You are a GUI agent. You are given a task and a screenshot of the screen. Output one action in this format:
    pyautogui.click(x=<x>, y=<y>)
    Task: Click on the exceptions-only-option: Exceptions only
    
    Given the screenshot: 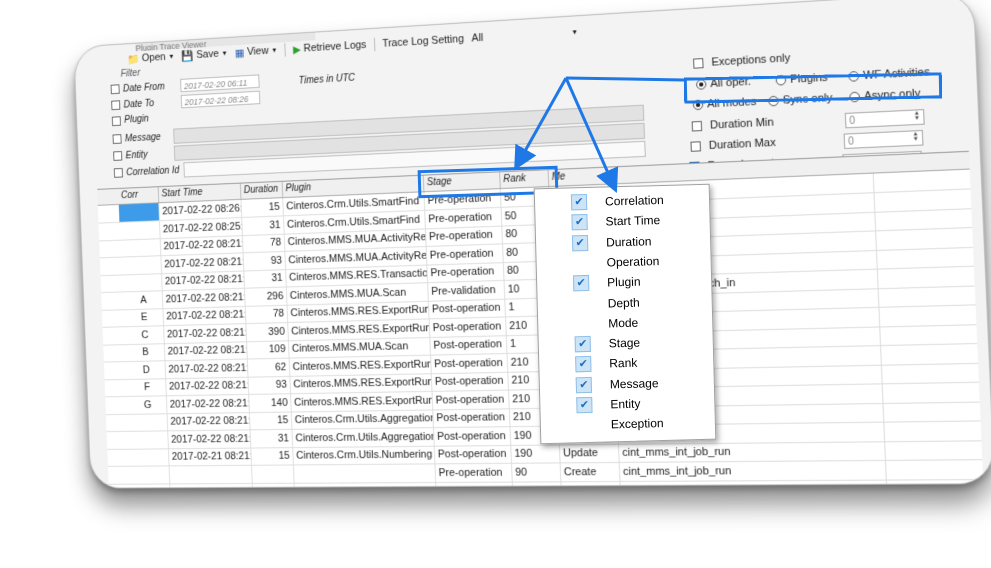 What is the action you would take?
    pyautogui.click(x=742, y=61)
    